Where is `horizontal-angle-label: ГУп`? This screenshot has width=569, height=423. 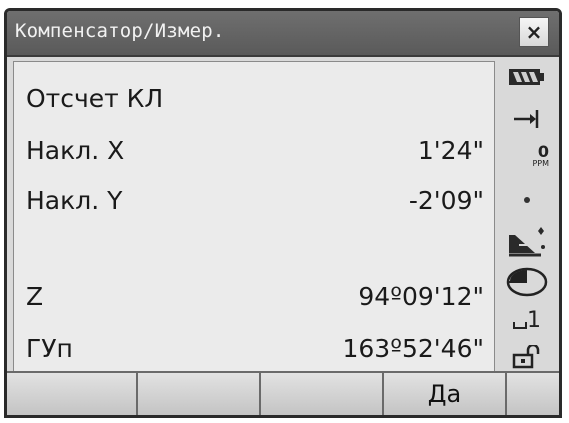
horizontal-angle-label: ГУп is located at coordinates (49, 348).